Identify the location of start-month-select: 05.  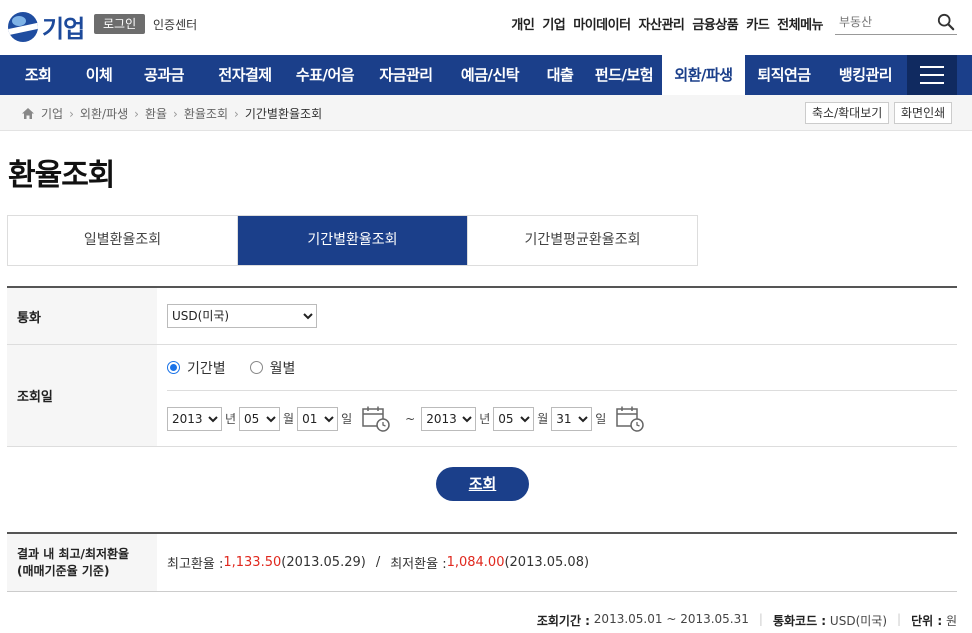
(260, 418).